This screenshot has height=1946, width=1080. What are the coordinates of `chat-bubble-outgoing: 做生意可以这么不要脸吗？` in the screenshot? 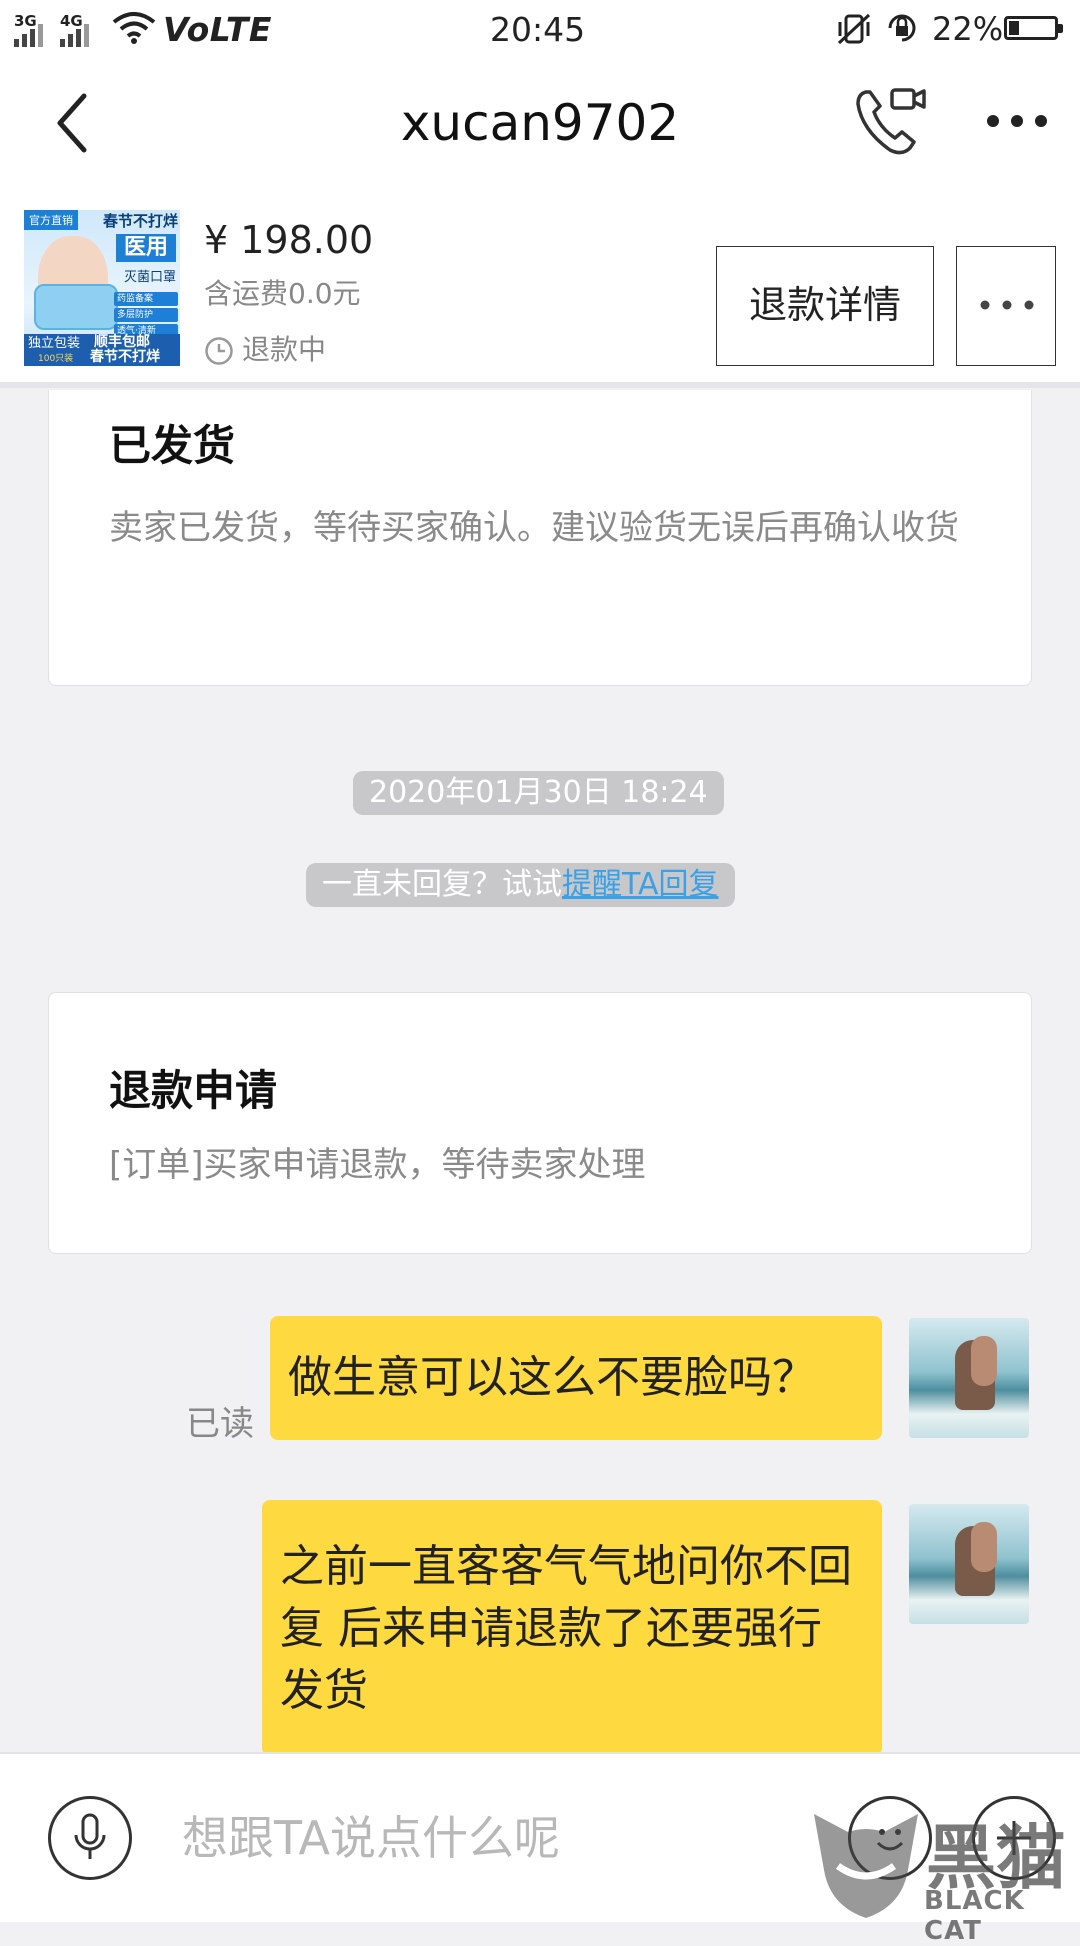 It's located at (576, 1378).